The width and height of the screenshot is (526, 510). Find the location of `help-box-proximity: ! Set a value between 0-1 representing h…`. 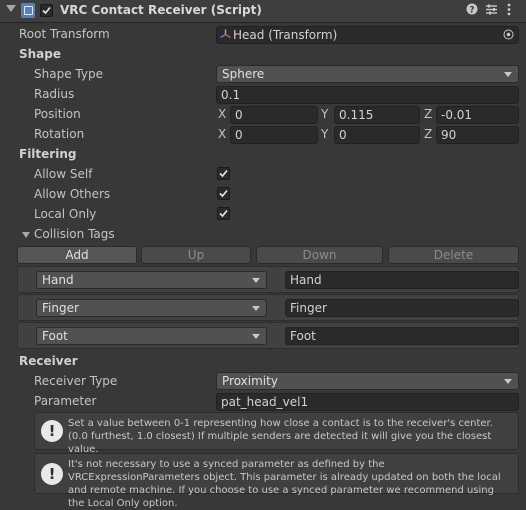

help-box-proximity: ! Set a value between 0-1 representing h… is located at coordinates (276, 433).